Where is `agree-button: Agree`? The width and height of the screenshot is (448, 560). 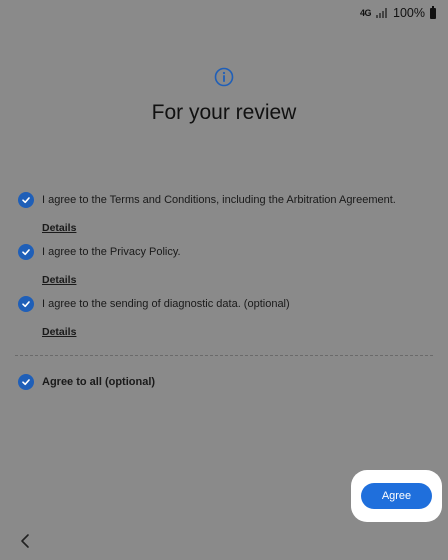
agree-button: Agree is located at coordinates (396, 496).